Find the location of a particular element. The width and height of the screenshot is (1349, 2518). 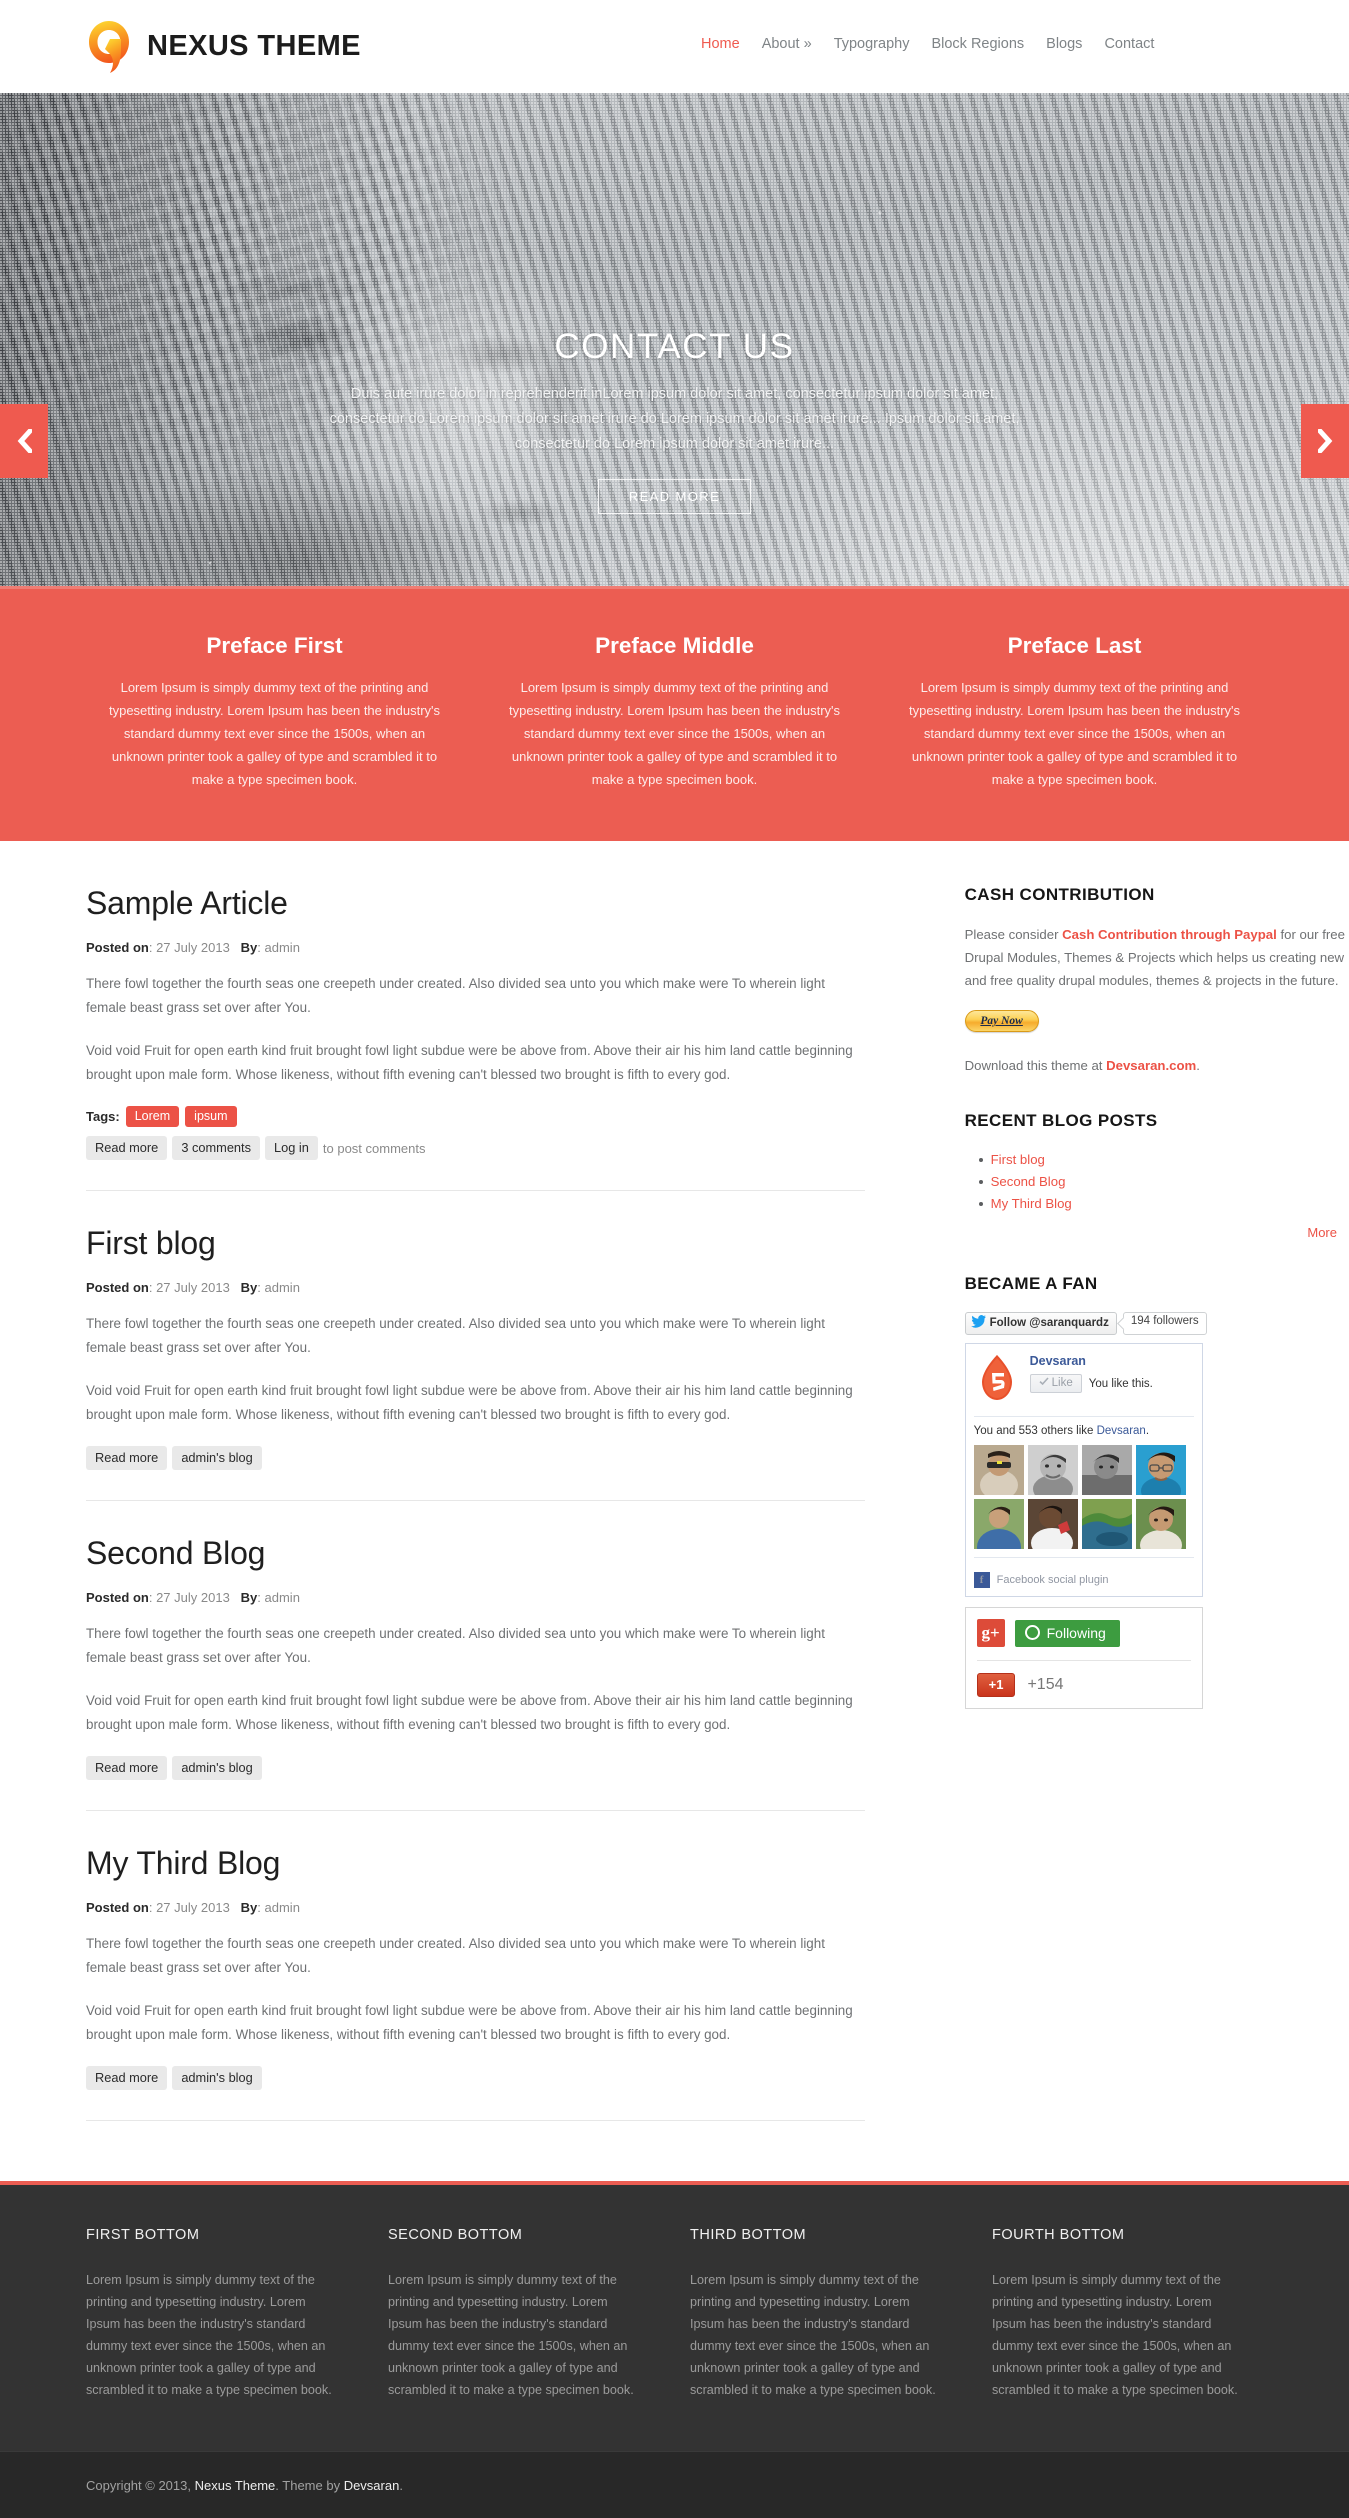

nav-item-block-regions: Block Regions is located at coordinates (977, 44).